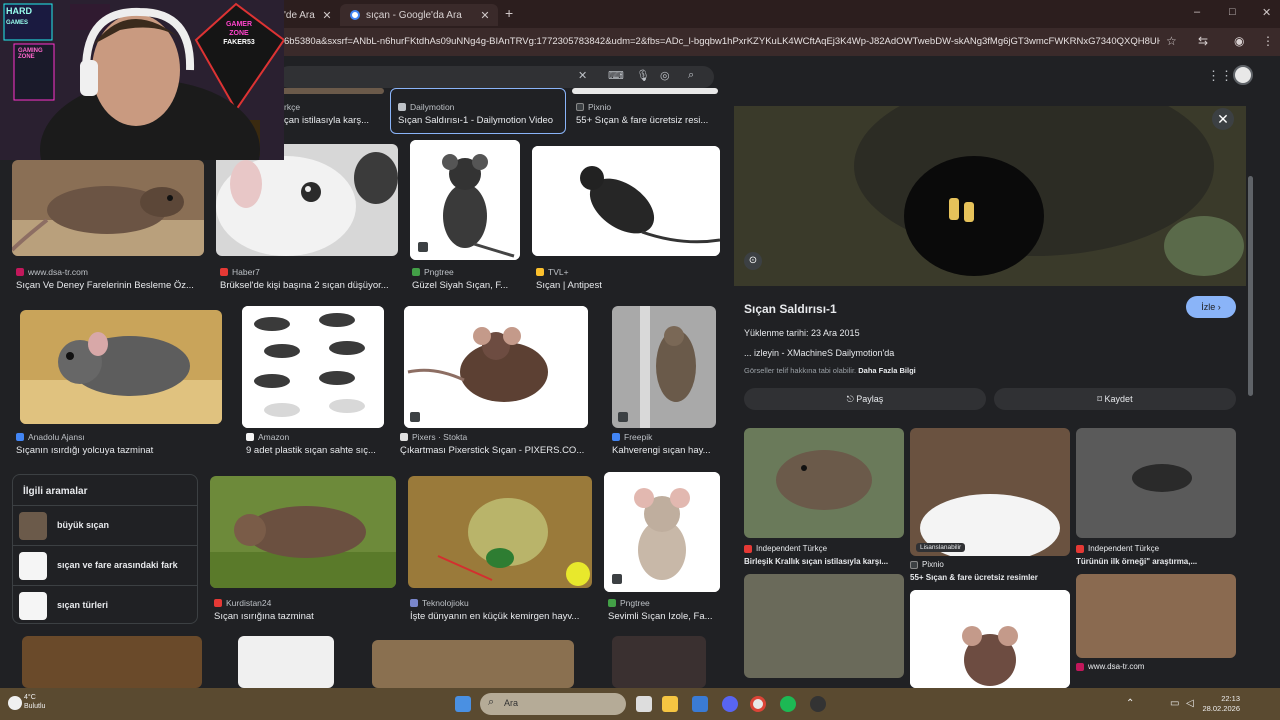 Image resolution: width=1280 pixels, height=720 pixels. What do you see at coordinates (1203, 41) in the screenshot?
I see `translate-icon: ⇆` at bounding box center [1203, 41].